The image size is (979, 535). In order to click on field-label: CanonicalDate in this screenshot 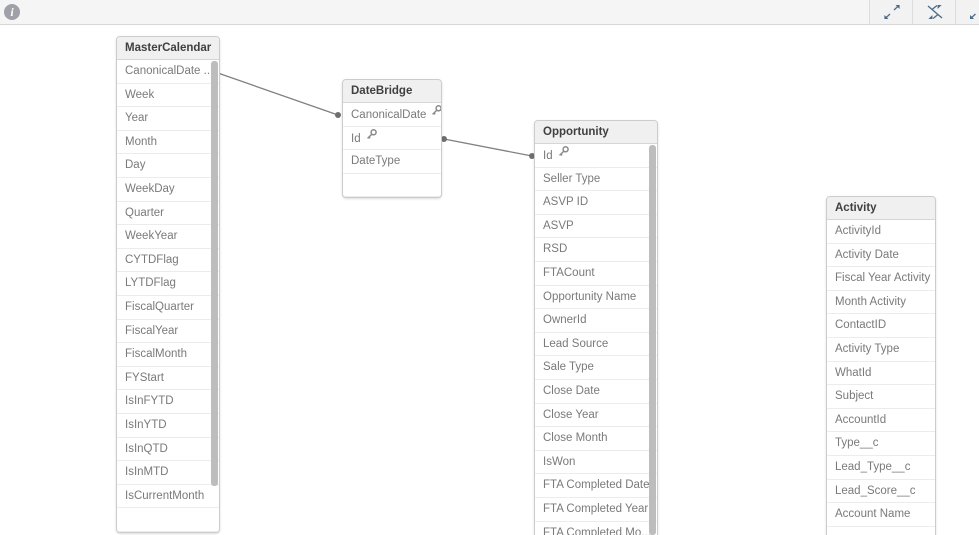, I will do `click(389, 114)`.